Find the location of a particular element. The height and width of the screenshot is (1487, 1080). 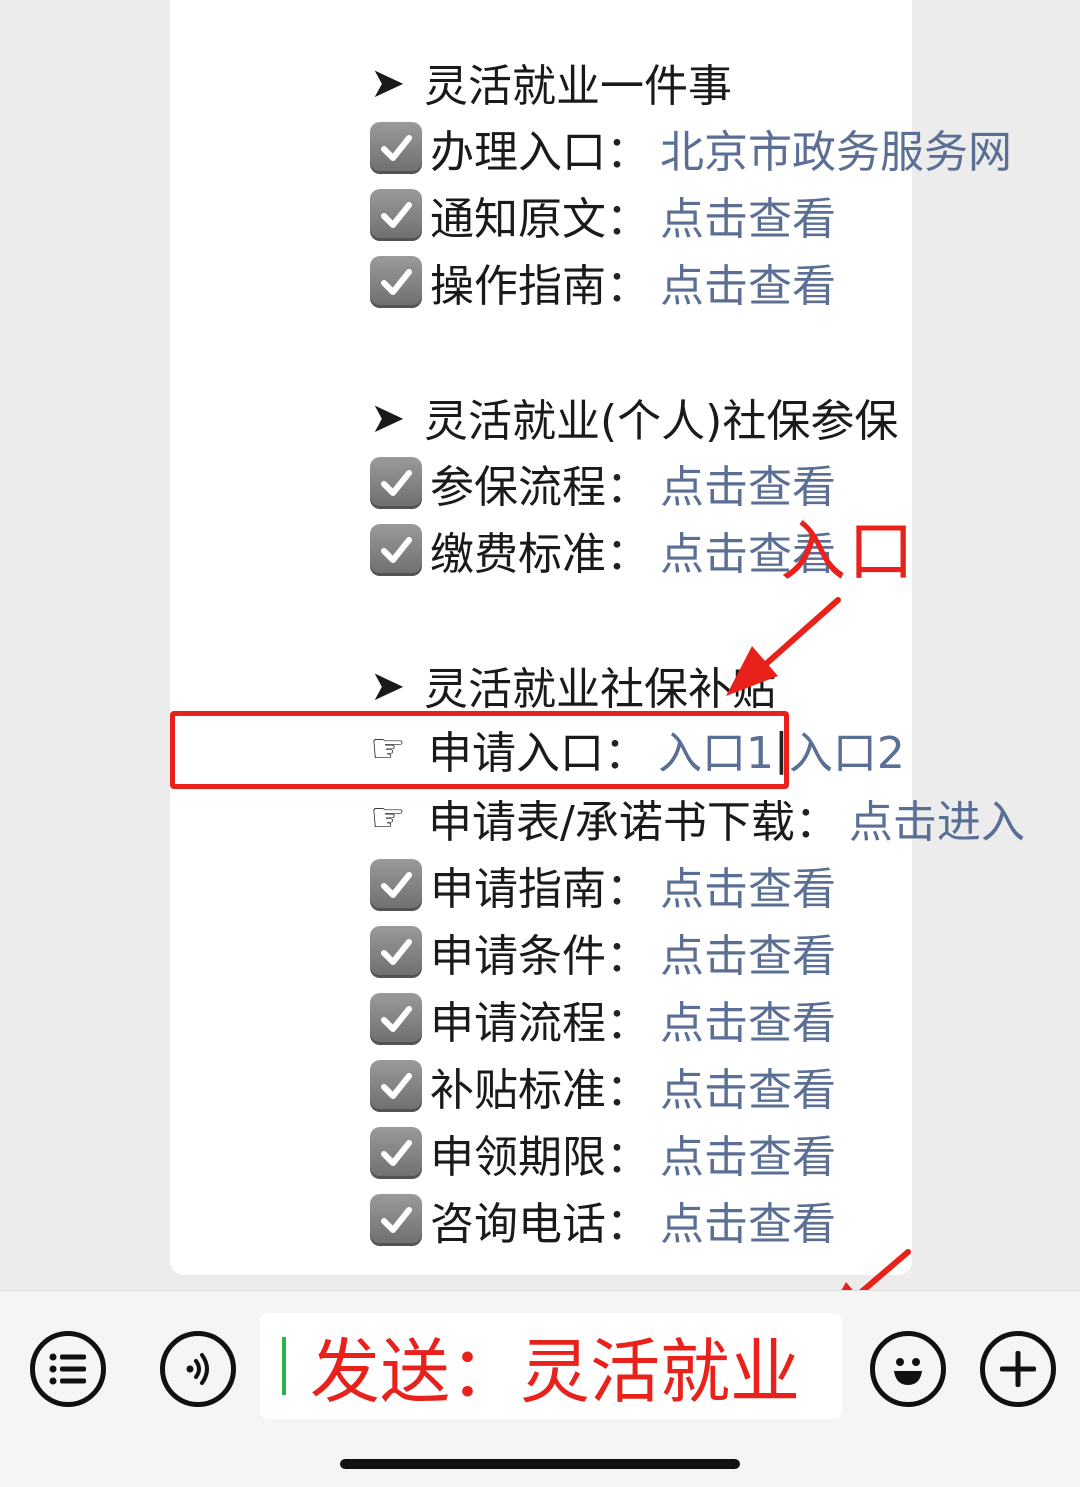

voice-icon is located at coordinates (197, 1369).